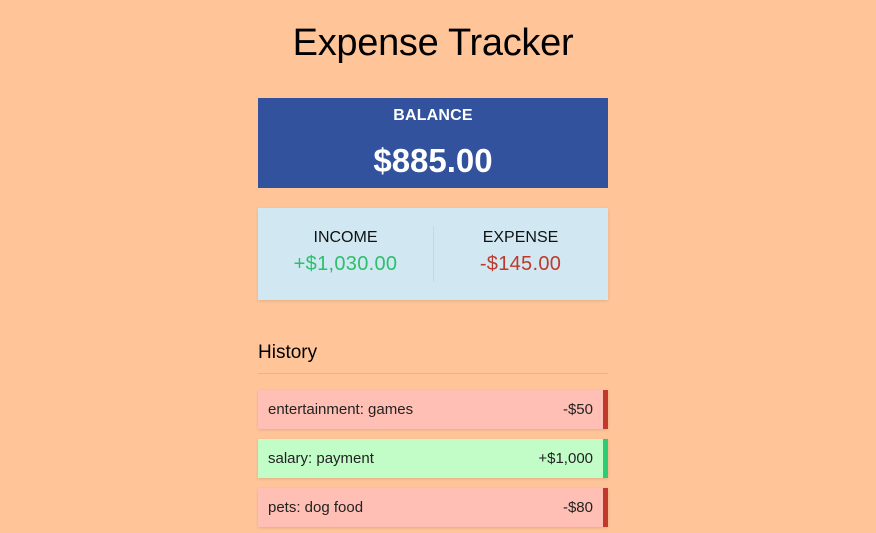  Describe the element at coordinates (433, 507) in the screenshot. I see `history-item-pets: pets: dog food -$80` at that location.